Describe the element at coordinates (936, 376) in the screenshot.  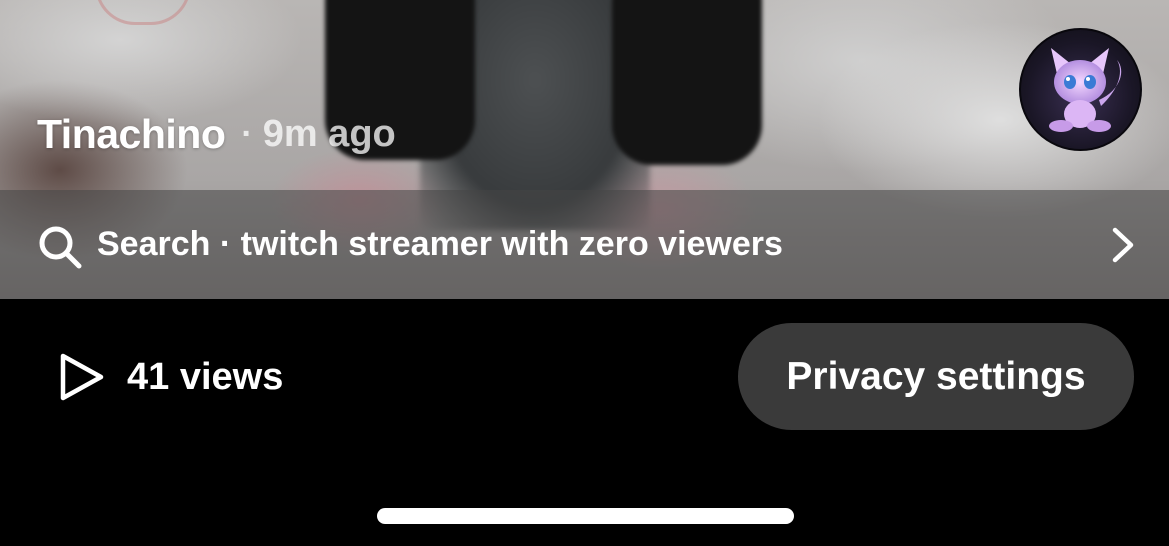
I see `privacy-settings-button: Privacy settings` at that location.